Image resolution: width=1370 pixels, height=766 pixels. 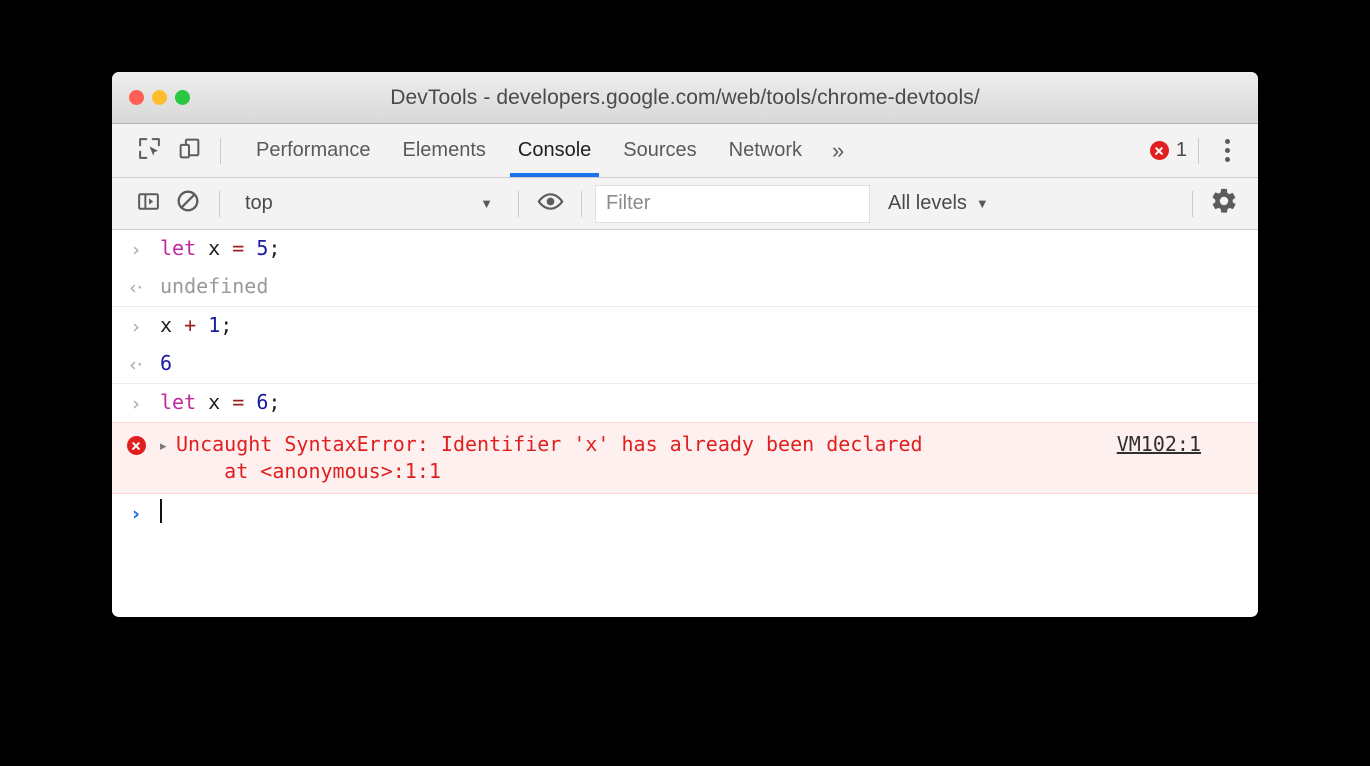 I want to click on error-message-line2: at <anonymous>:1:1, so click(x=308, y=471).